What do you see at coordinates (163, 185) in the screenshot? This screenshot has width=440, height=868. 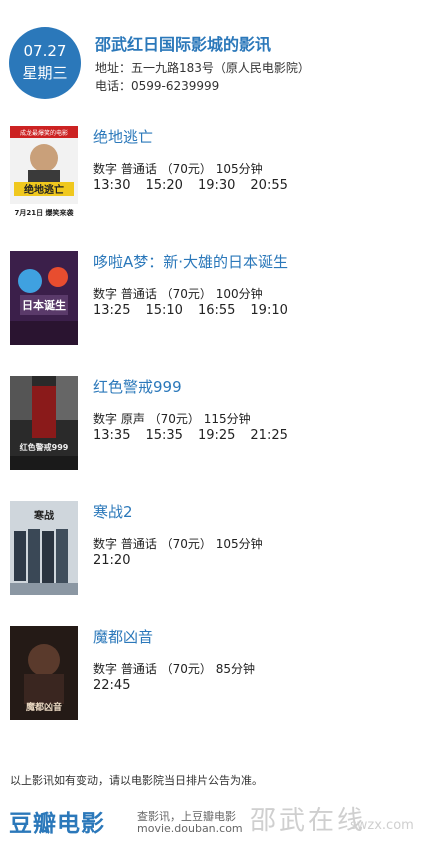 I see `showtime: 15:20` at bounding box center [163, 185].